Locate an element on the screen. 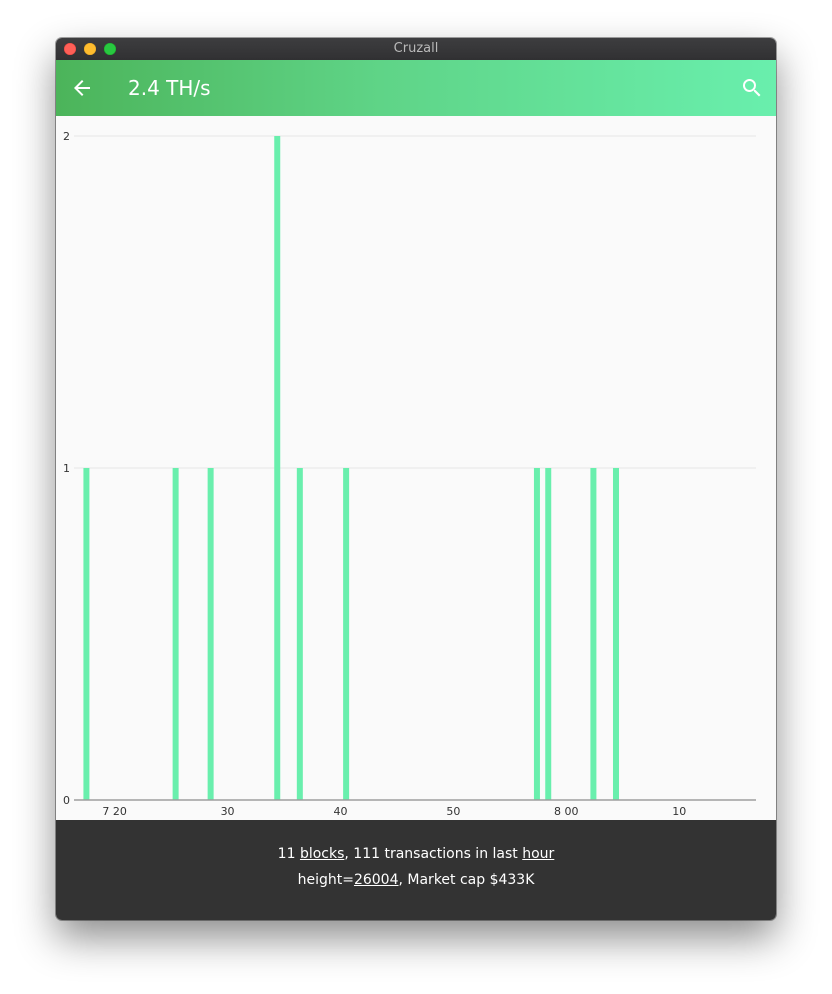  x-tick-label: 8 00 is located at coordinates (566, 811).